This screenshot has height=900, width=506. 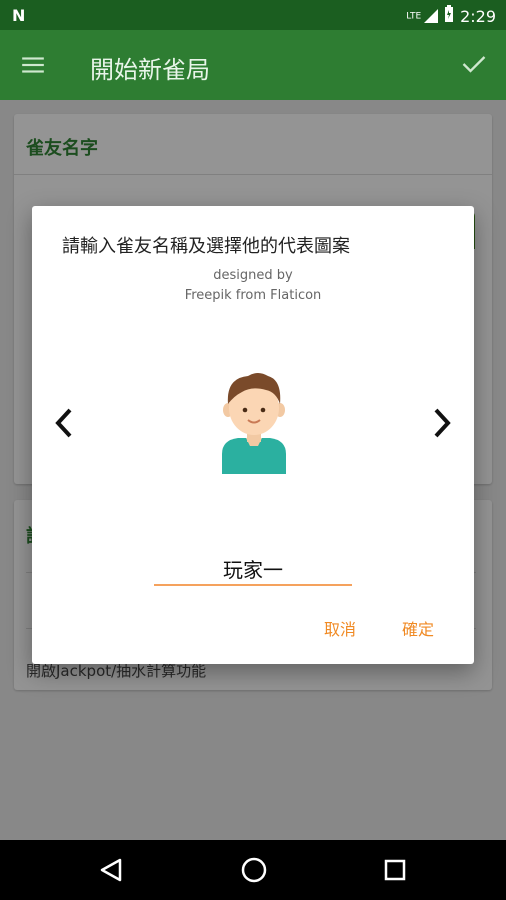 I want to click on credit-line-1: designed by, so click(x=253, y=275).